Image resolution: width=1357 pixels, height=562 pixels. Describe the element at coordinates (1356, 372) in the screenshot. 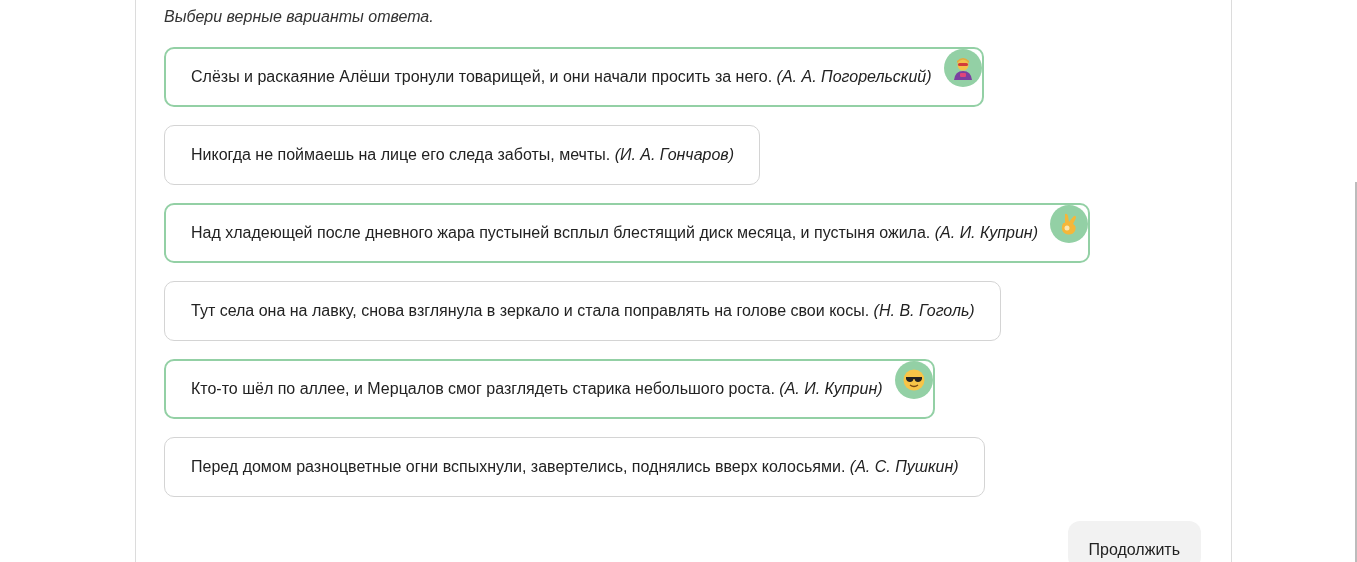

I see `scrollbar-thumb` at that location.